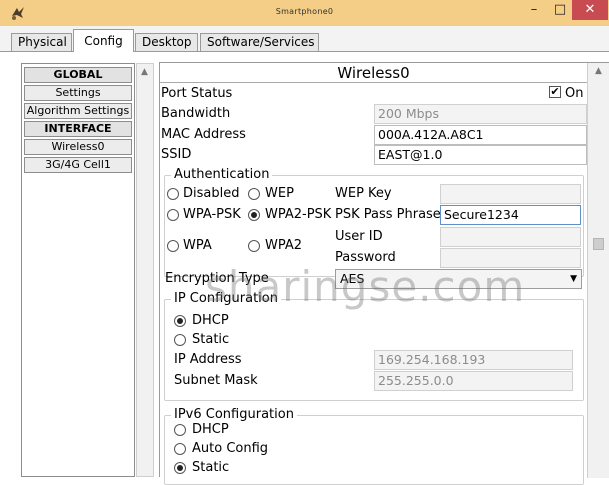 This screenshot has height=485, width=609. What do you see at coordinates (196, 113) in the screenshot?
I see `bandwidth-label: Bandwidth` at bounding box center [196, 113].